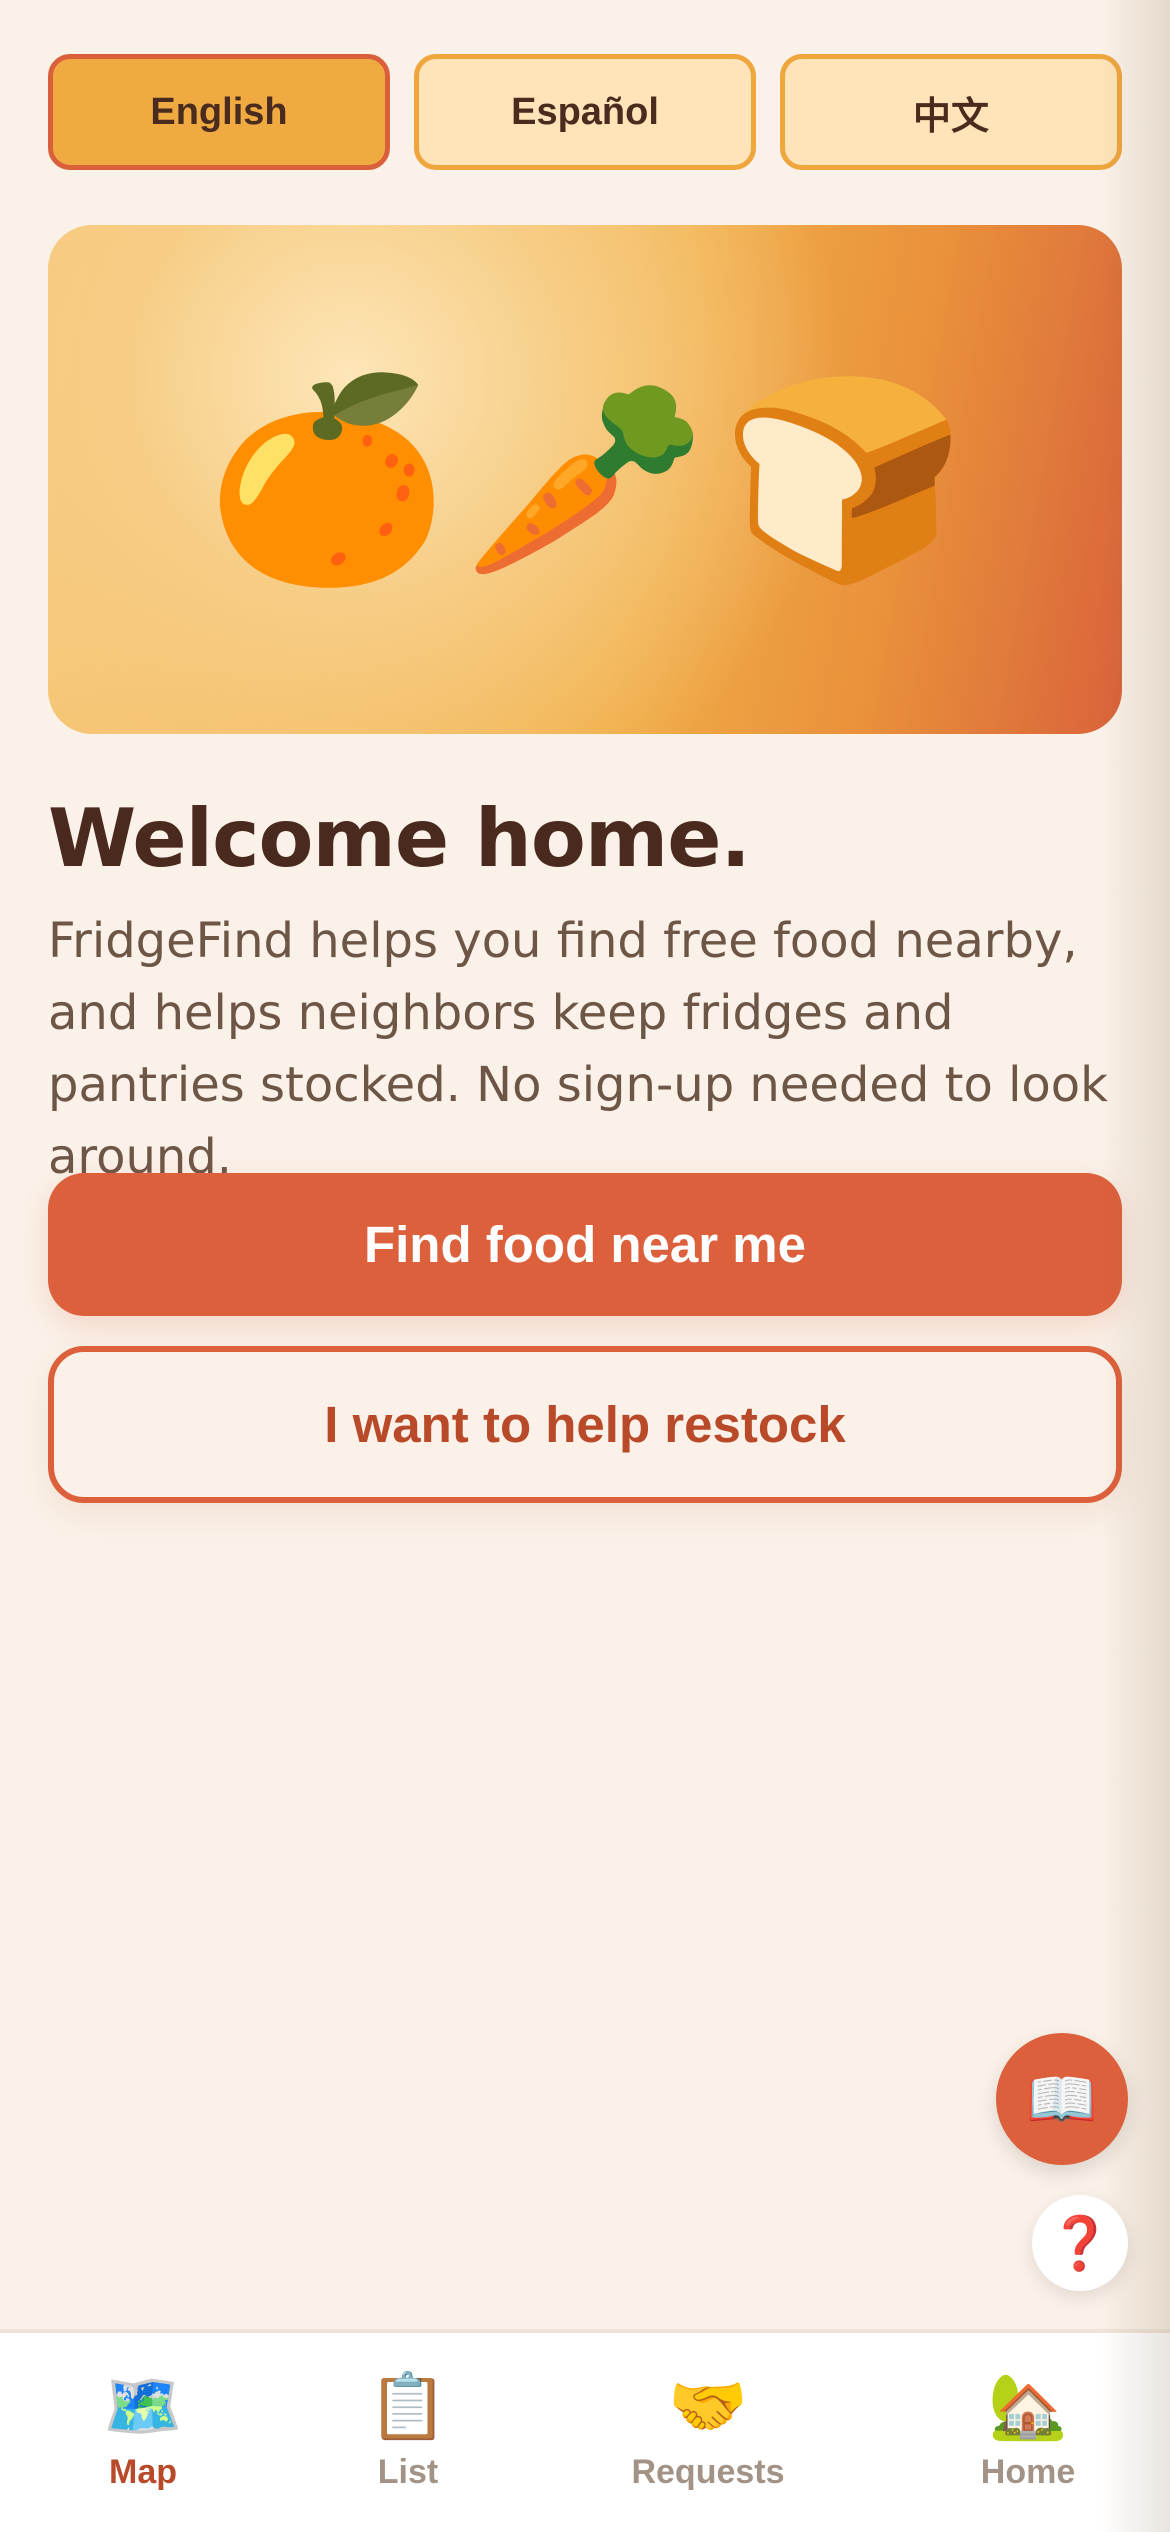  I want to click on help-fab-button: ❓, so click(1080, 2243).